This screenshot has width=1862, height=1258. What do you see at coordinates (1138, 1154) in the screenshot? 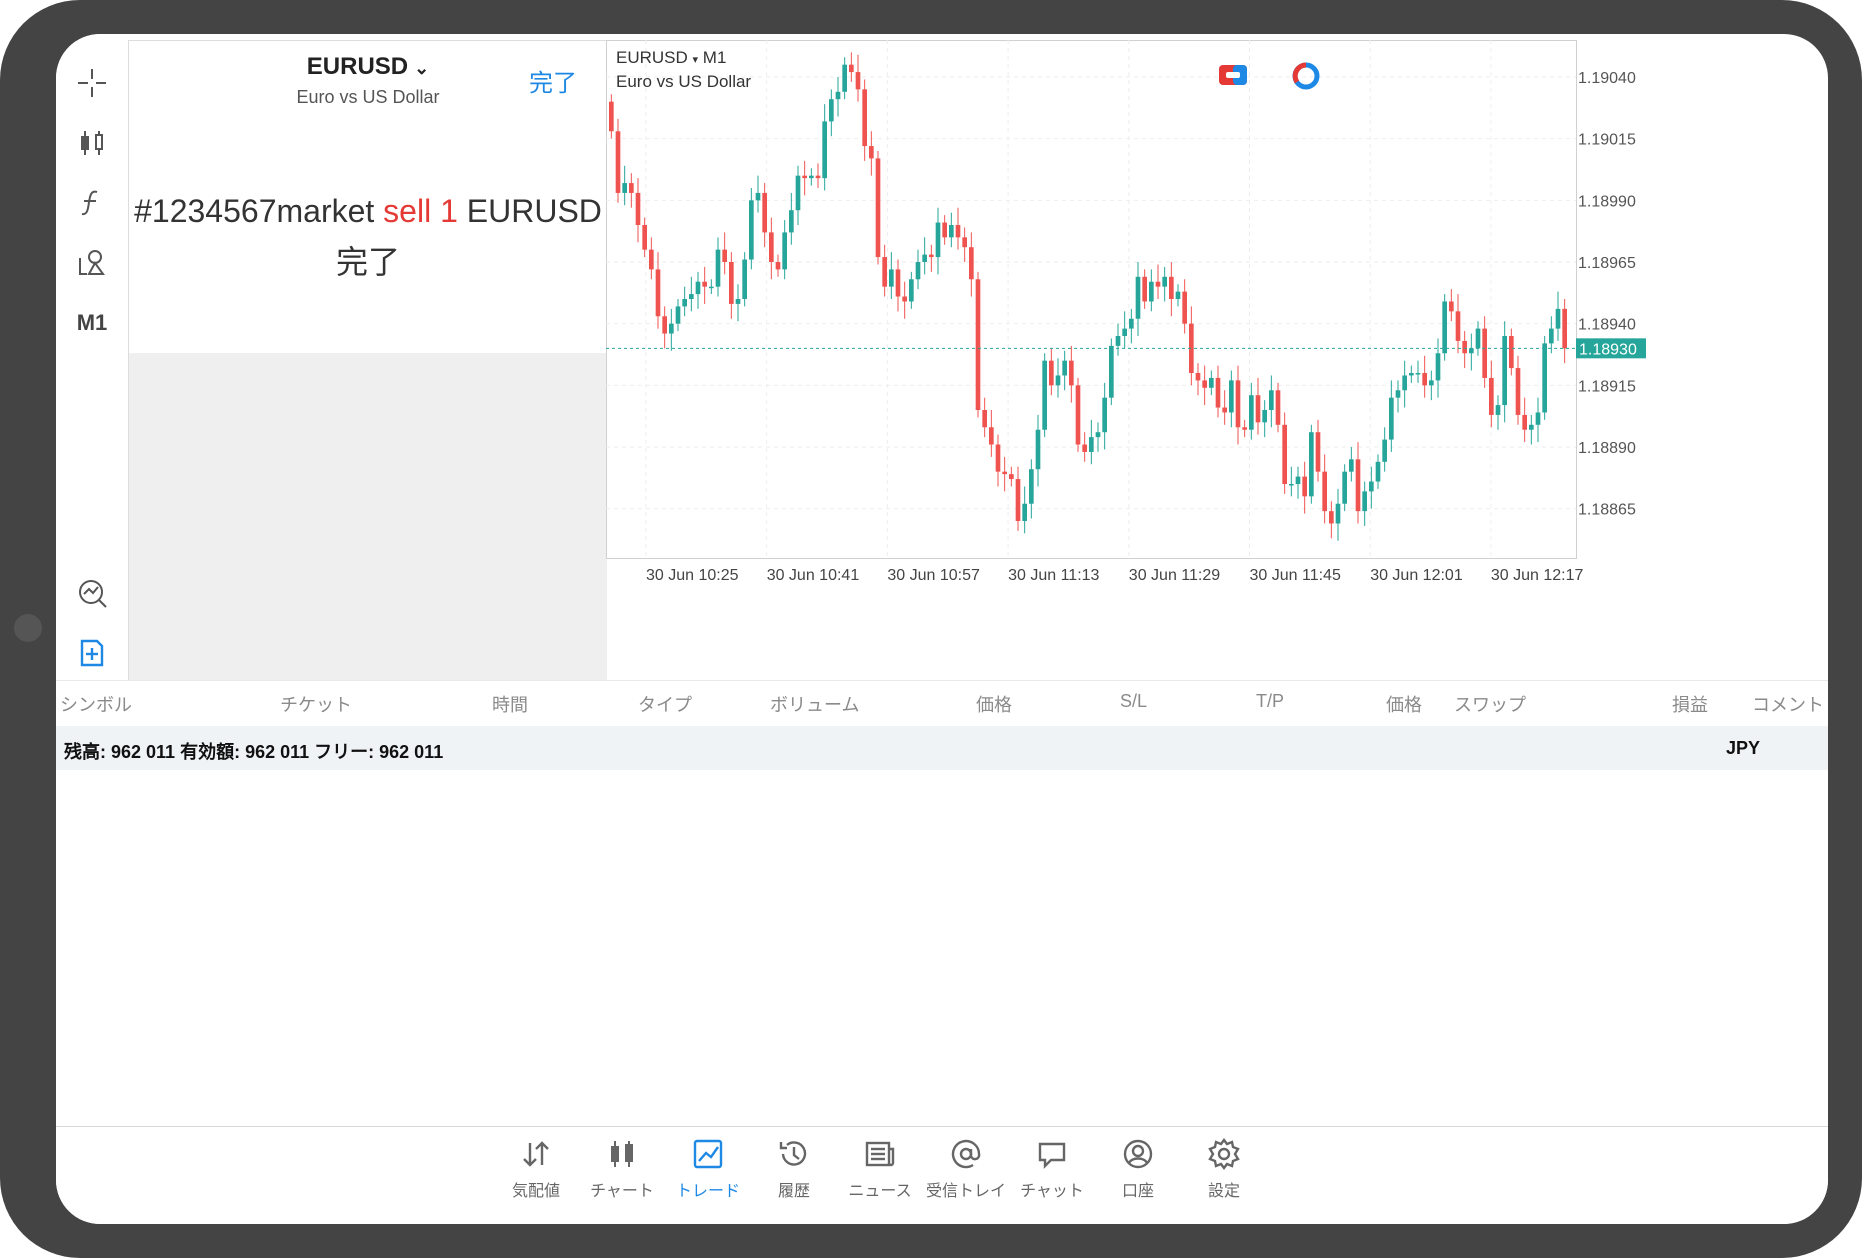
I see `account-icon` at bounding box center [1138, 1154].